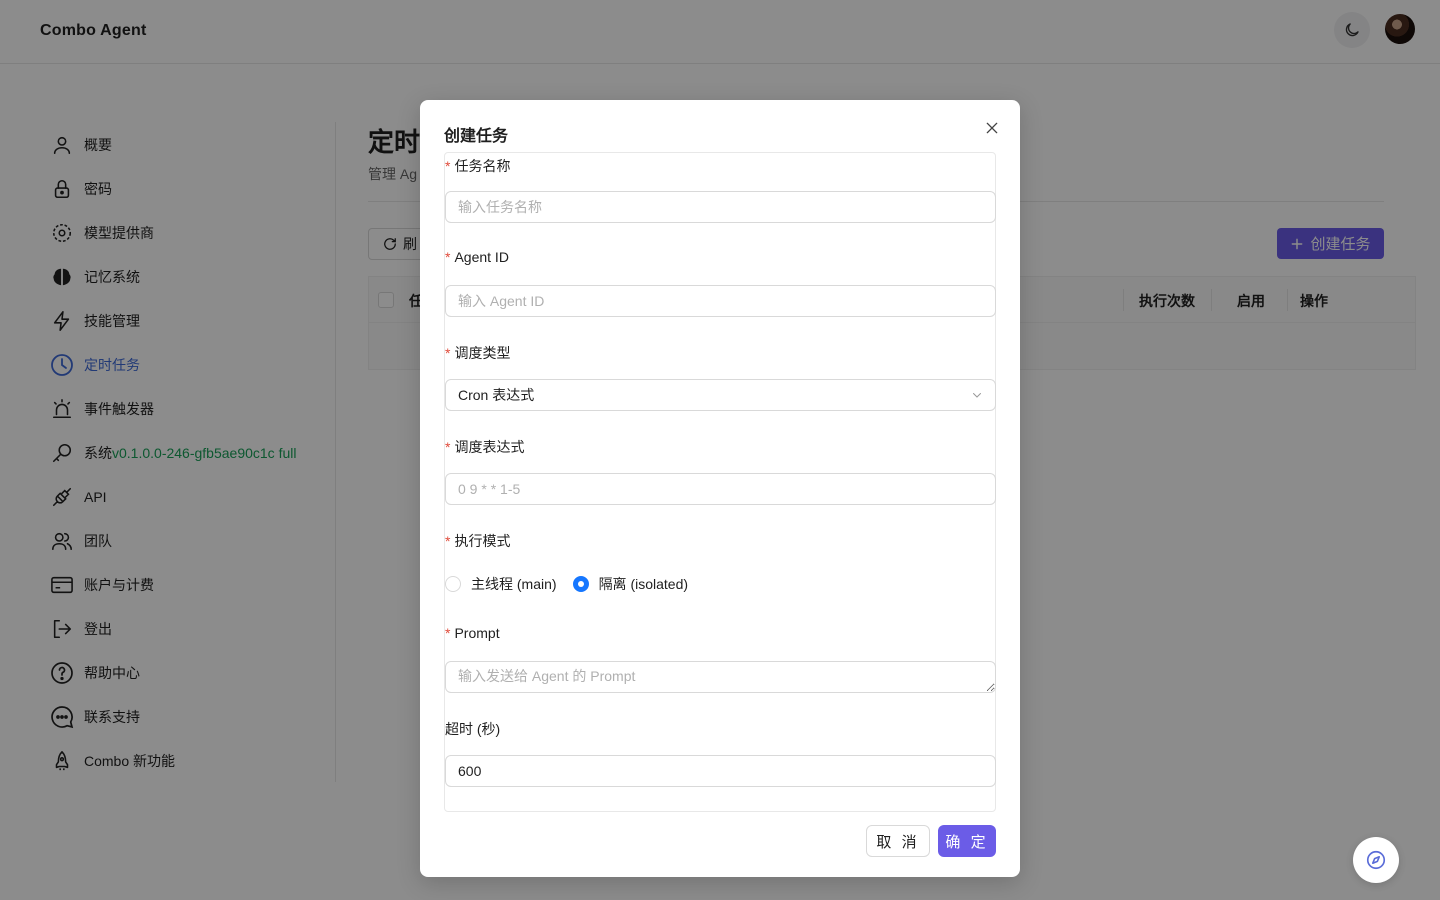 The width and height of the screenshot is (1440, 900). What do you see at coordinates (473, 729) in the screenshot?
I see `field-label-timeout: 超时 (秒)` at bounding box center [473, 729].